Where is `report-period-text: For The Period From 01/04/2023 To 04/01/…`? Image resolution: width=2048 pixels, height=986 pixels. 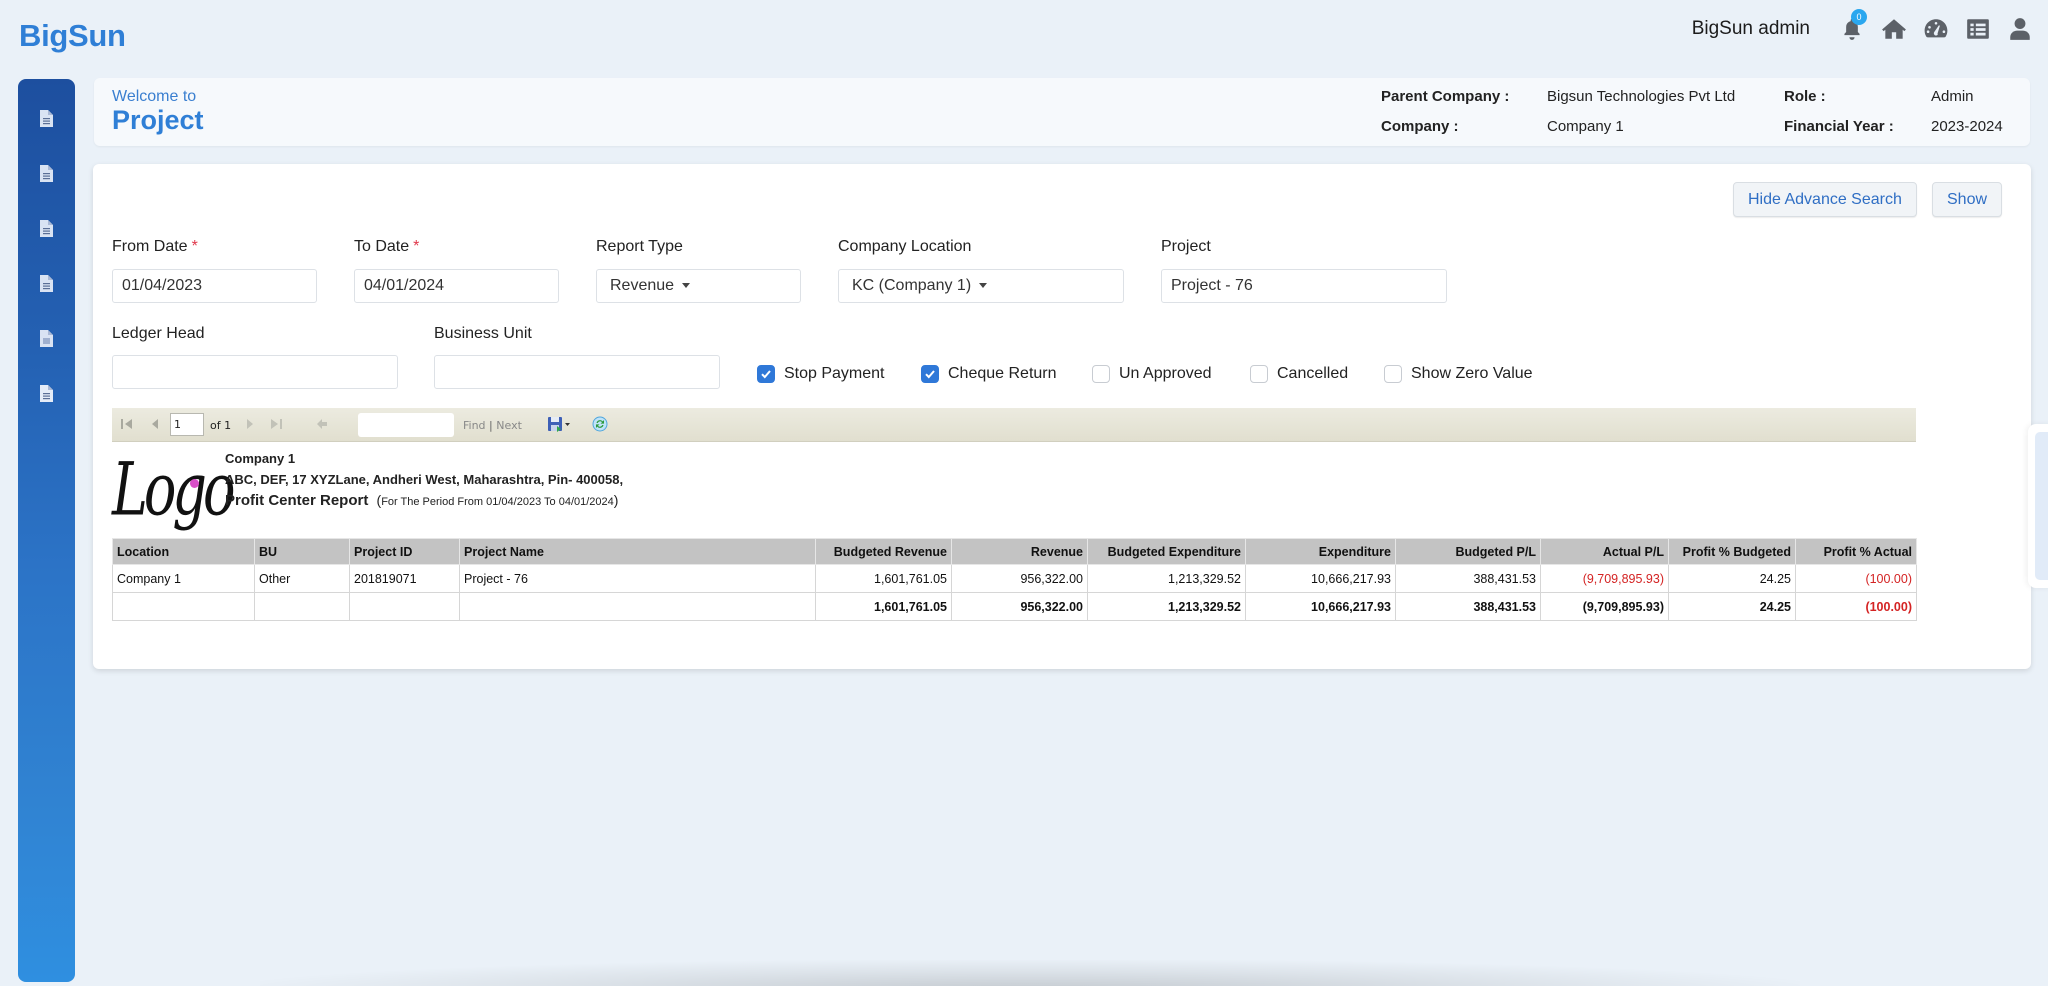 report-period-text: For The Period From 01/04/2023 To 04/01/… is located at coordinates (497, 502).